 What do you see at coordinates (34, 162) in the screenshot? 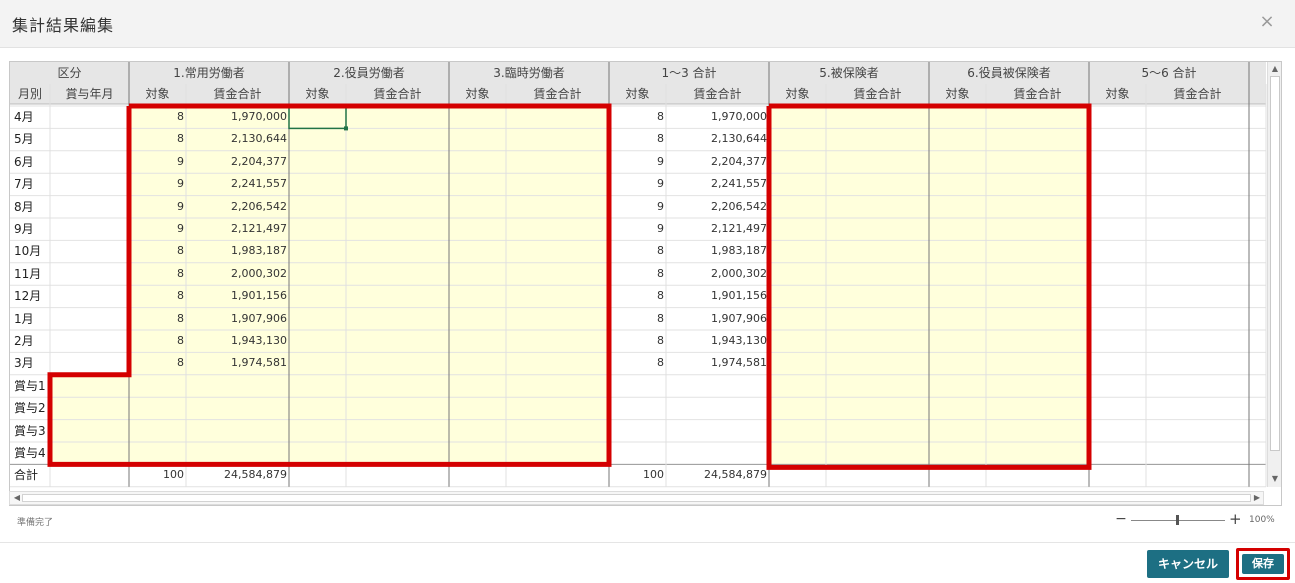
I see `row-label: 6月` at bounding box center [34, 162].